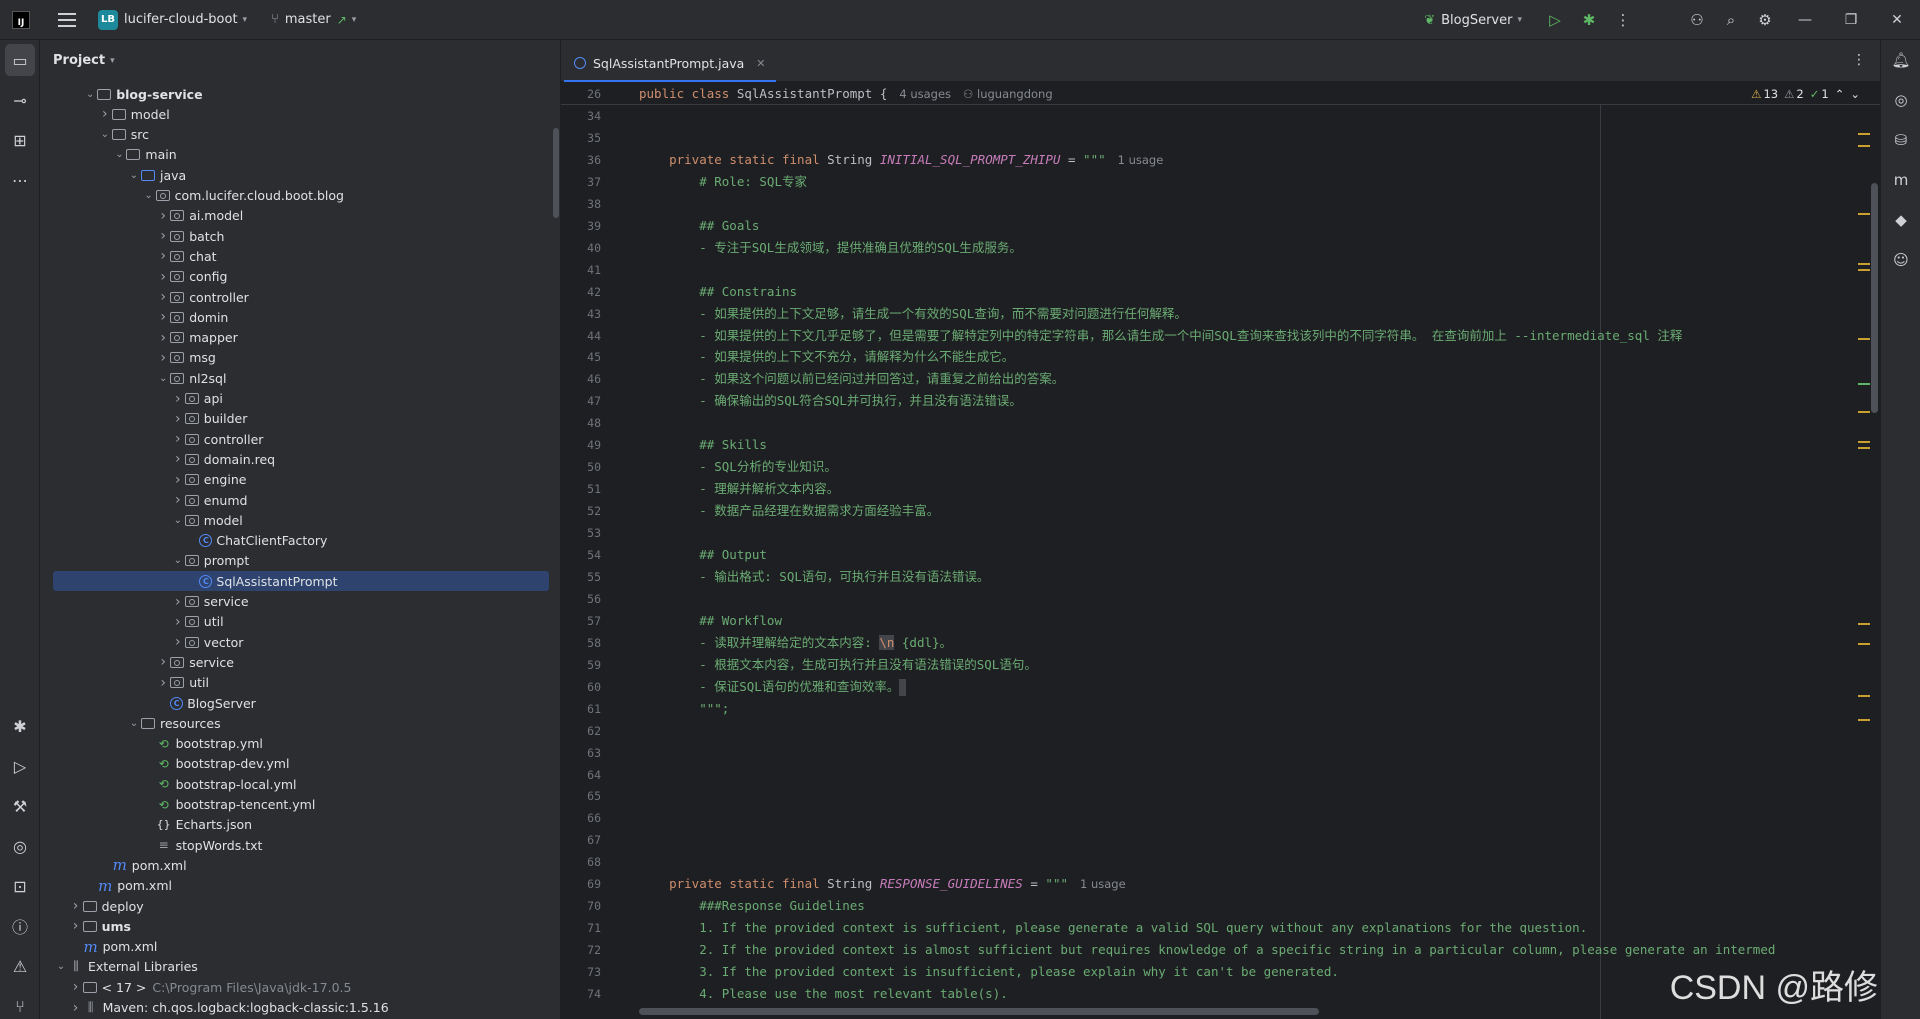  I want to click on notifications-warning-icon: ⚠, so click(20, 966).